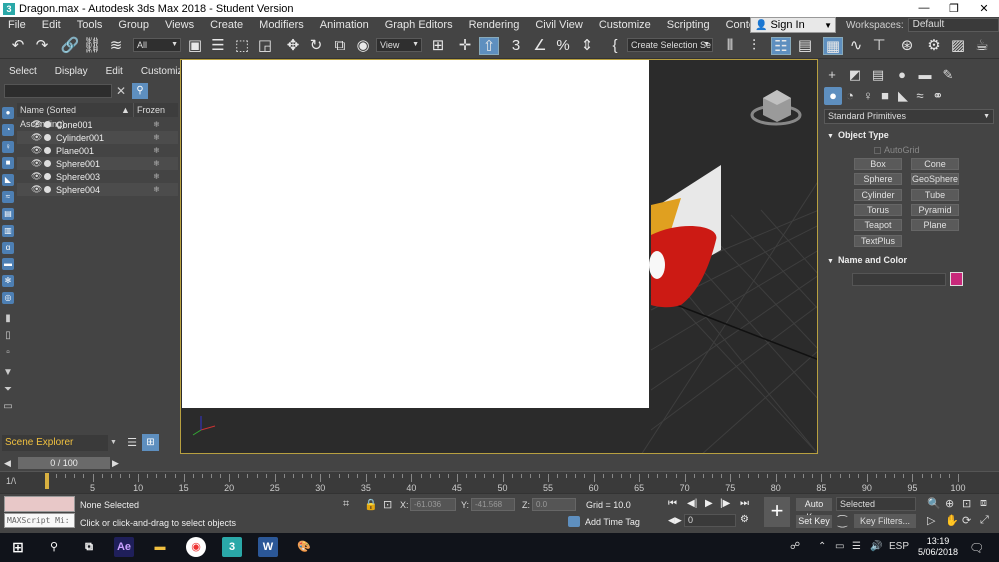  I want to click on current-frame-marker, so click(47, 481).